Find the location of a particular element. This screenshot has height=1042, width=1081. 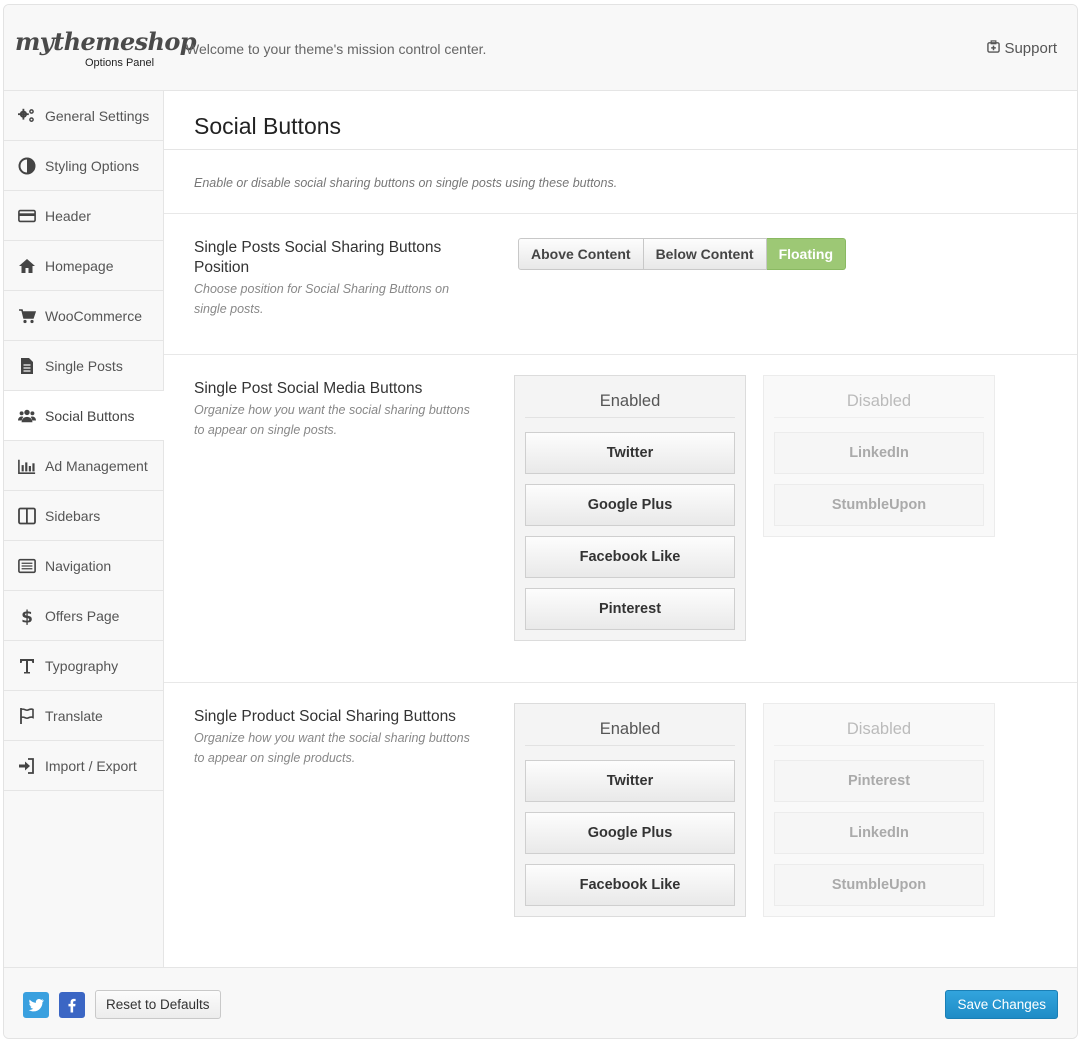

reset-defaults-button: Reset to Defaults is located at coordinates (158, 1004).